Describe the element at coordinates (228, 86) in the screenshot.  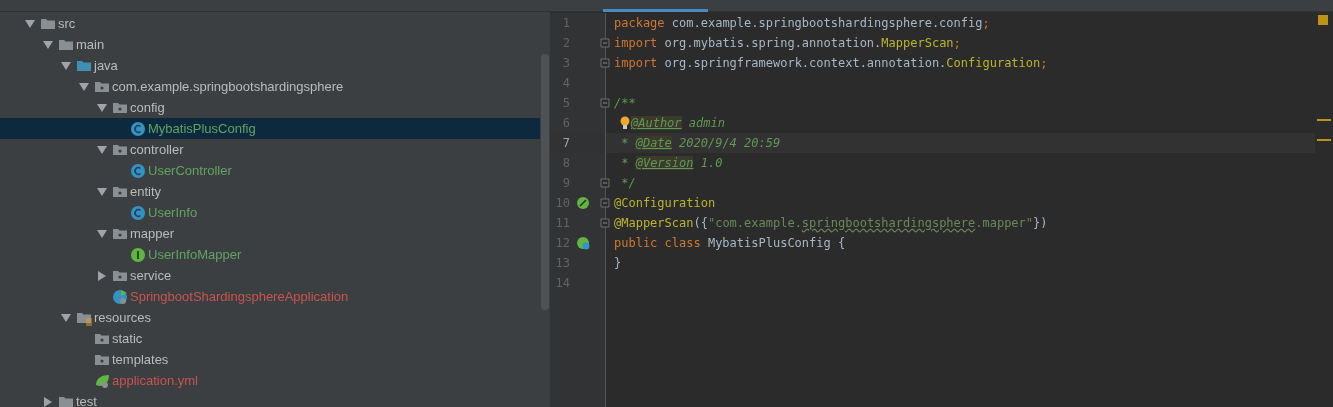
I see `tree-item-label: com.example.springbootshardingsphere` at that location.